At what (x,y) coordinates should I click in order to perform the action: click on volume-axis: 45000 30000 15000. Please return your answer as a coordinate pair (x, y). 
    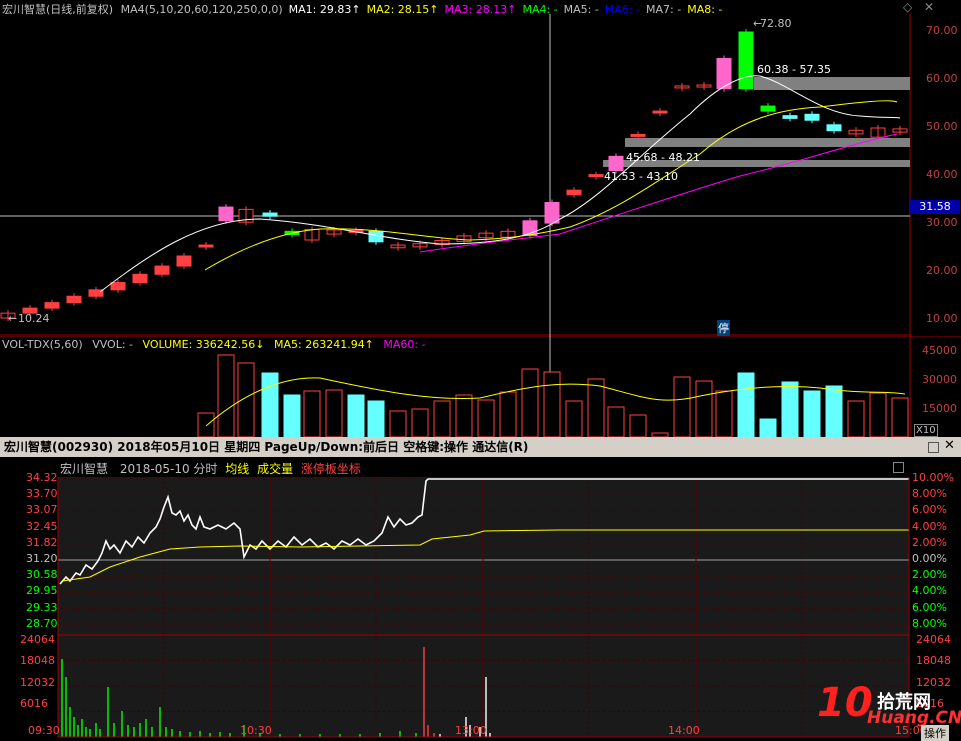
    Looking at the image, I should click on (941, 386).